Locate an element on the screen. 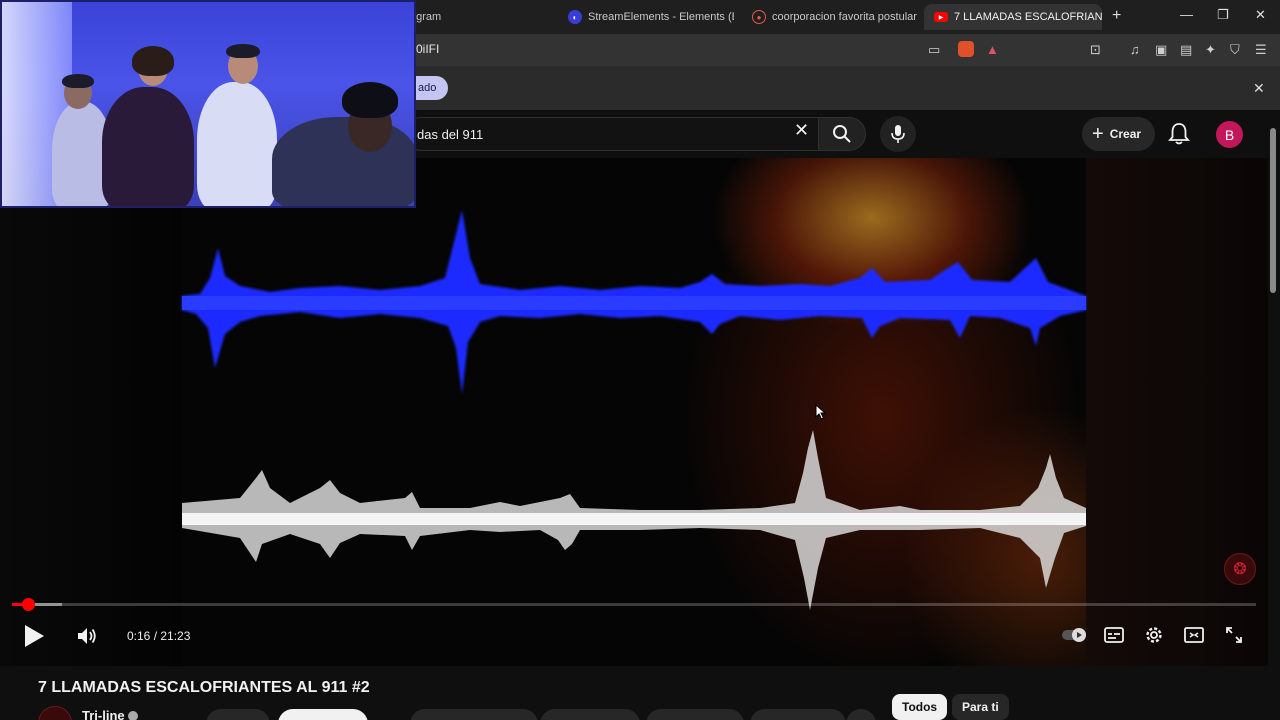  wallet-icon: ▤ is located at coordinates (1186, 50).